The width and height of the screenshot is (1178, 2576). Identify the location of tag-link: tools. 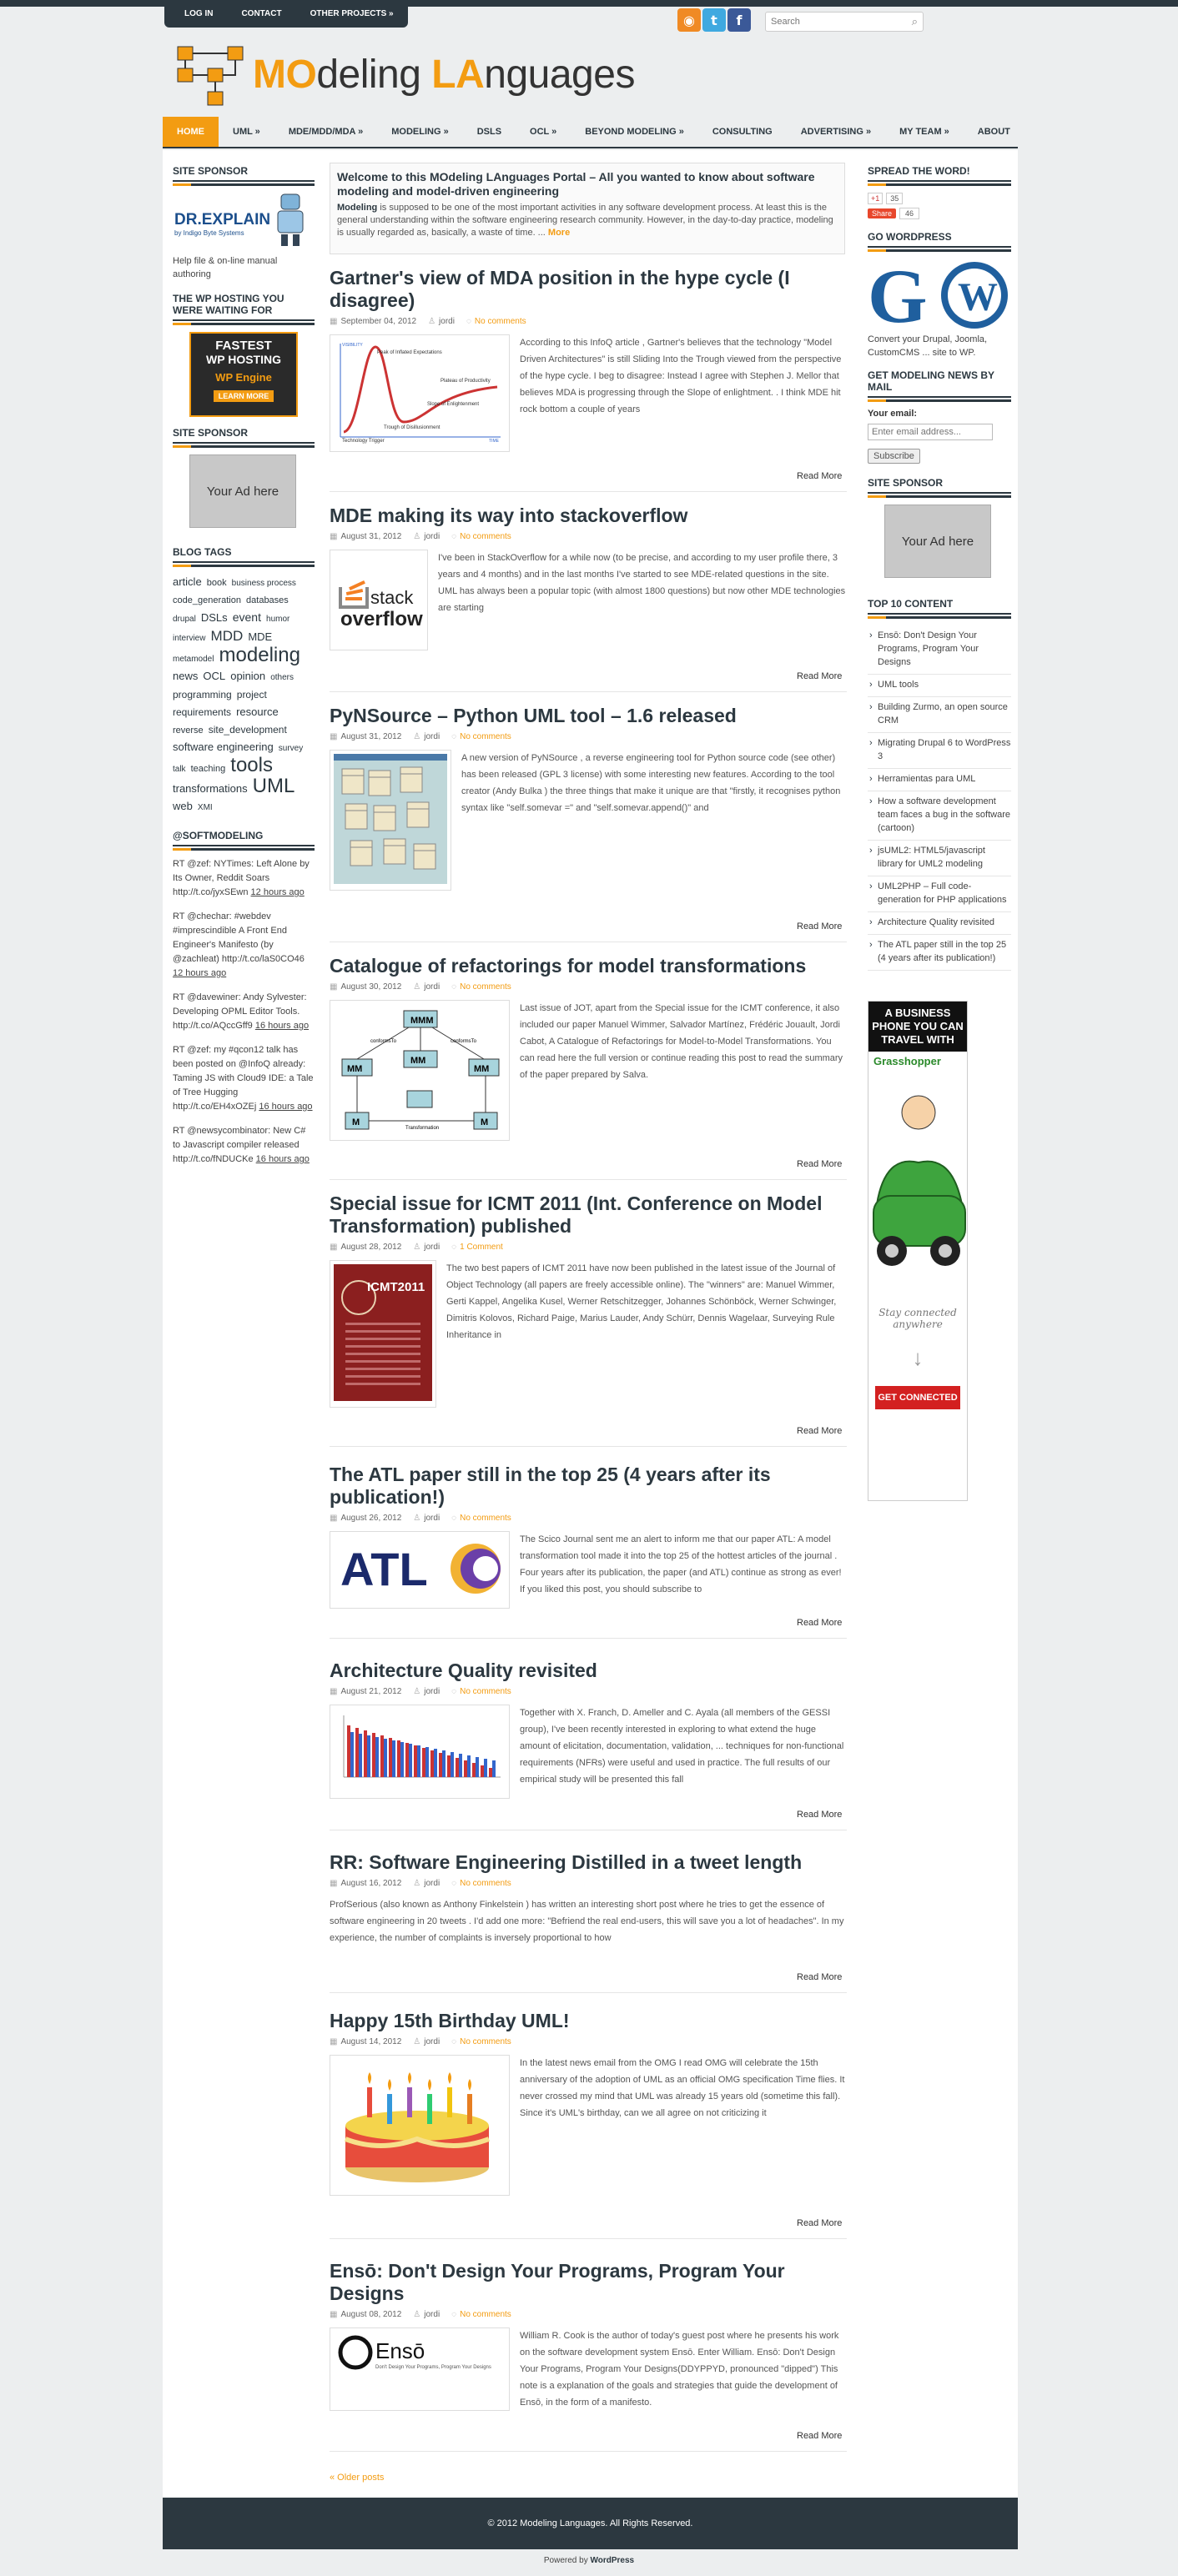
(251, 765).